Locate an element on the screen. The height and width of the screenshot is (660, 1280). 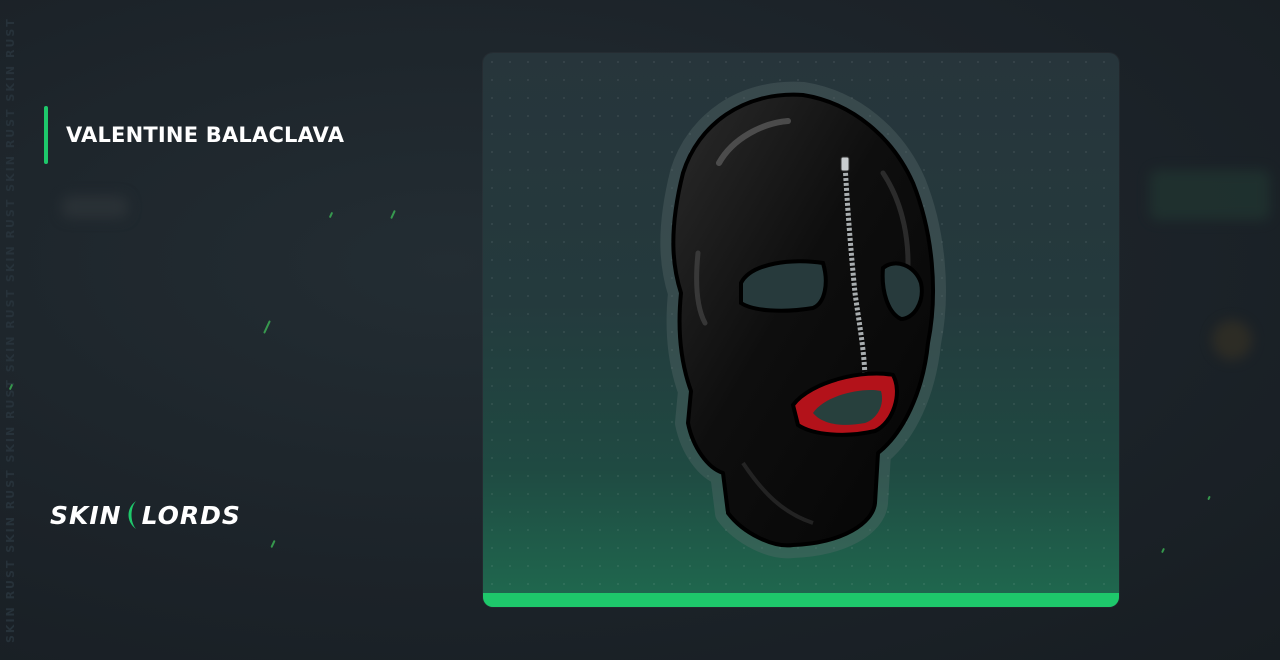
title-block: VALENTINE BALACLAVA is located at coordinates (194, 135).